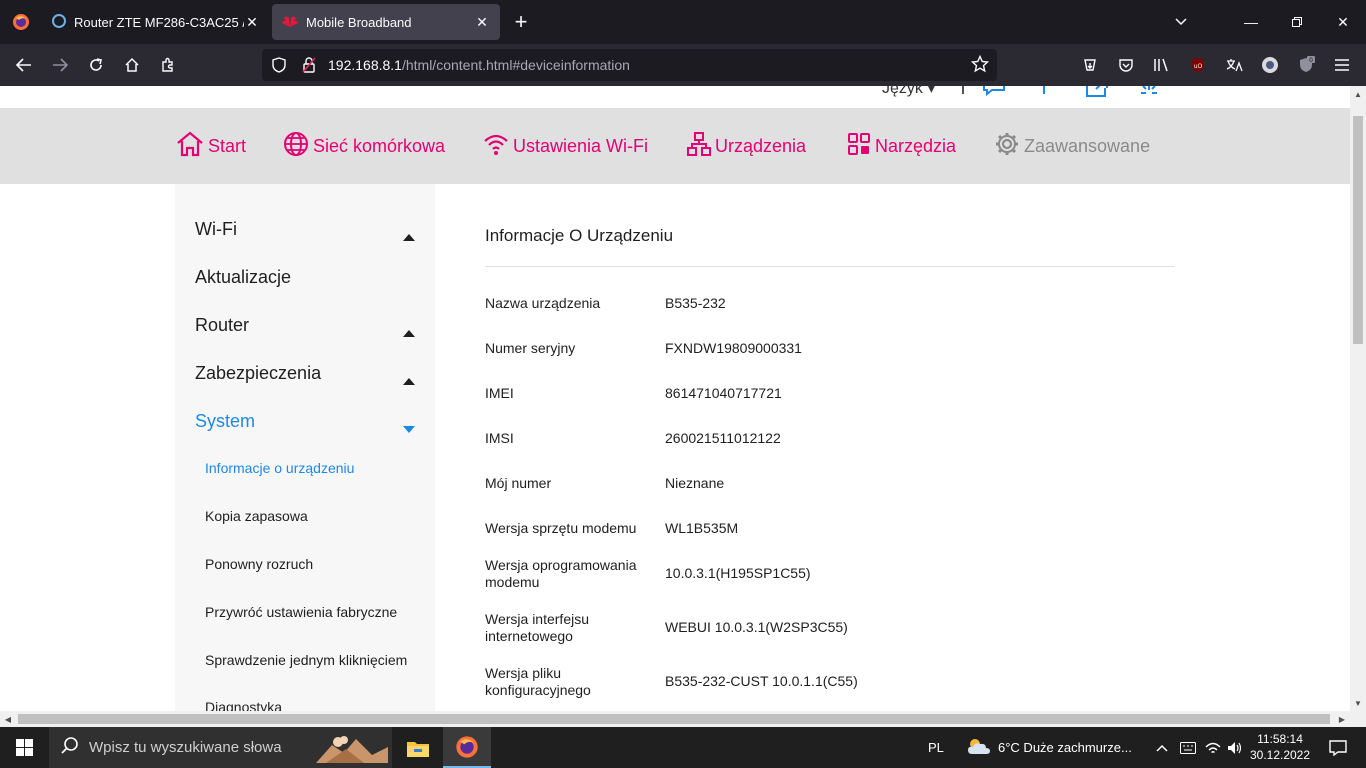 The height and width of the screenshot is (768, 1366). Describe the element at coordinates (168, 65) in the screenshot. I see `extensions-icon` at that location.